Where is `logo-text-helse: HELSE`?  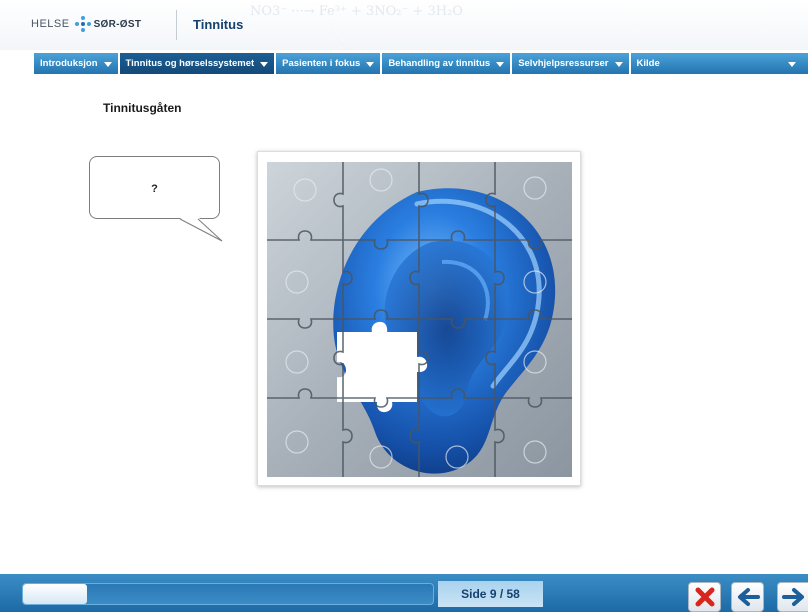
logo-text-helse: HELSE is located at coordinates (50, 24).